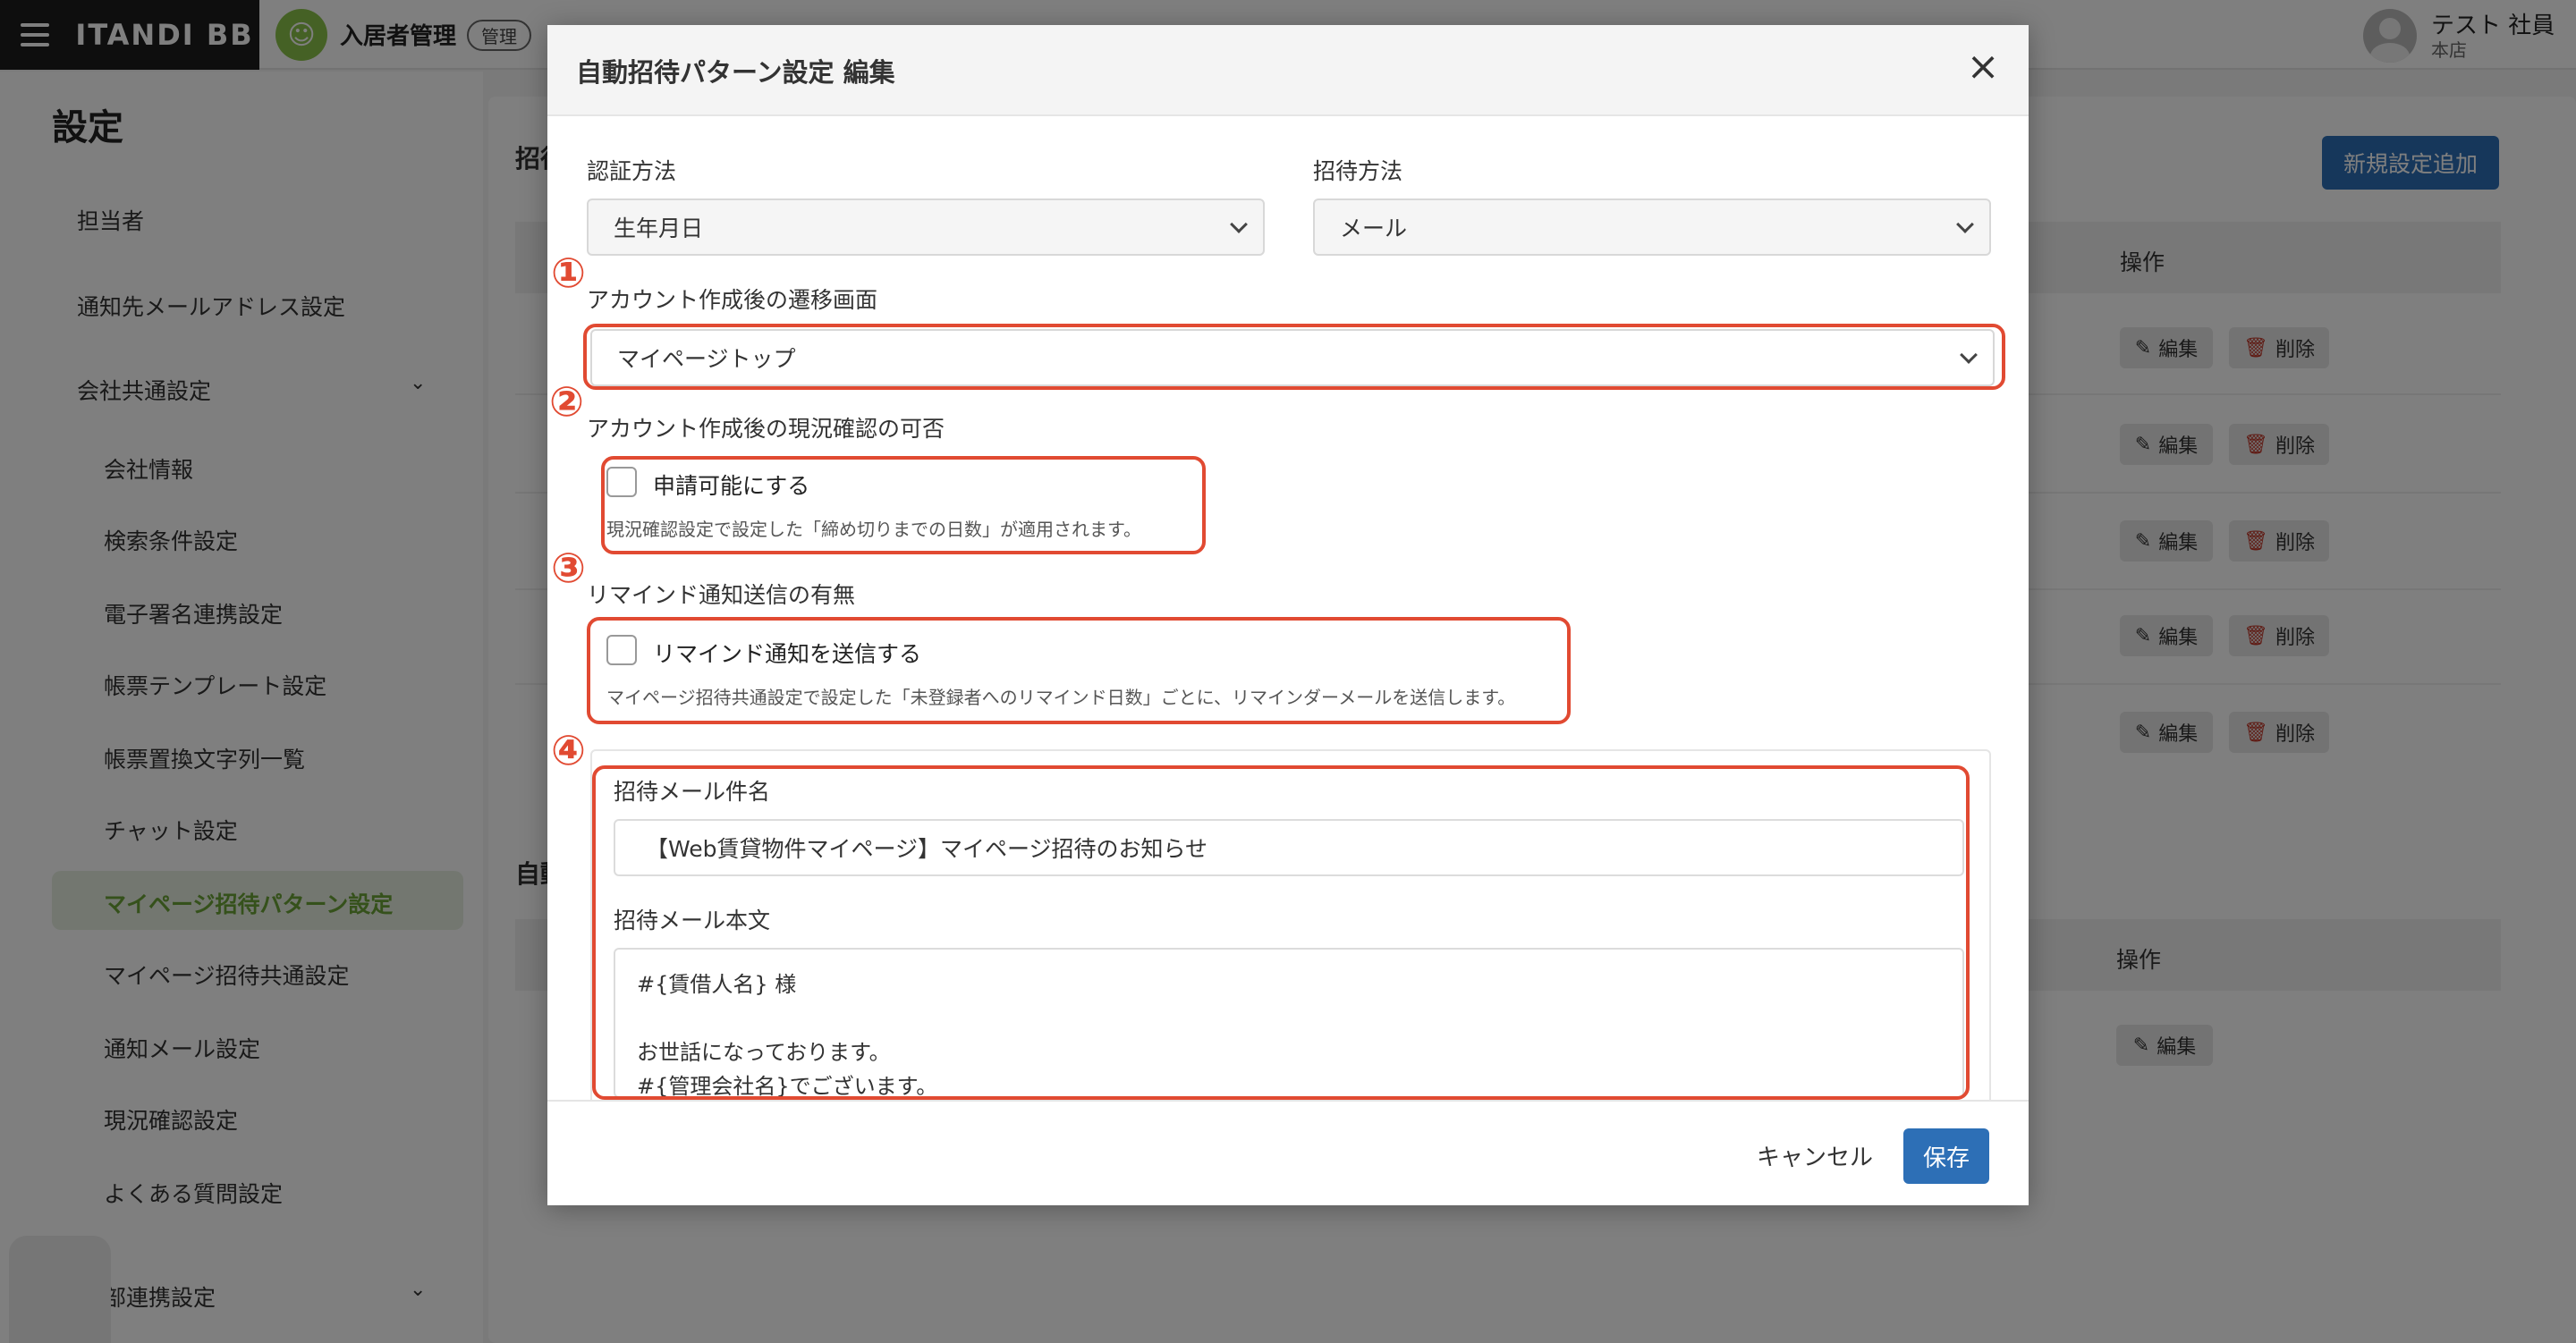 The width and height of the screenshot is (2576, 1343). What do you see at coordinates (1288, 70) in the screenshot?
I see `modal-header: 自動招待パターン設定 編集 ×` at bounding box center [1288, 70].